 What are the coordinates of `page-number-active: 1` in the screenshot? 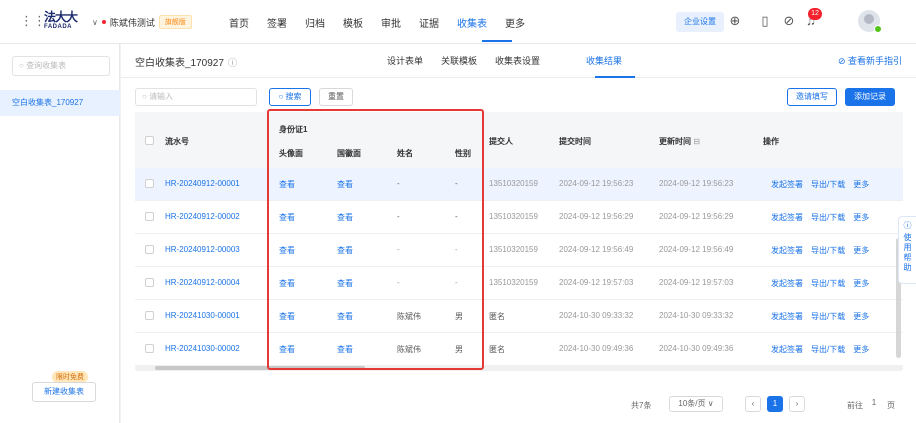 It's located at (775, 404).